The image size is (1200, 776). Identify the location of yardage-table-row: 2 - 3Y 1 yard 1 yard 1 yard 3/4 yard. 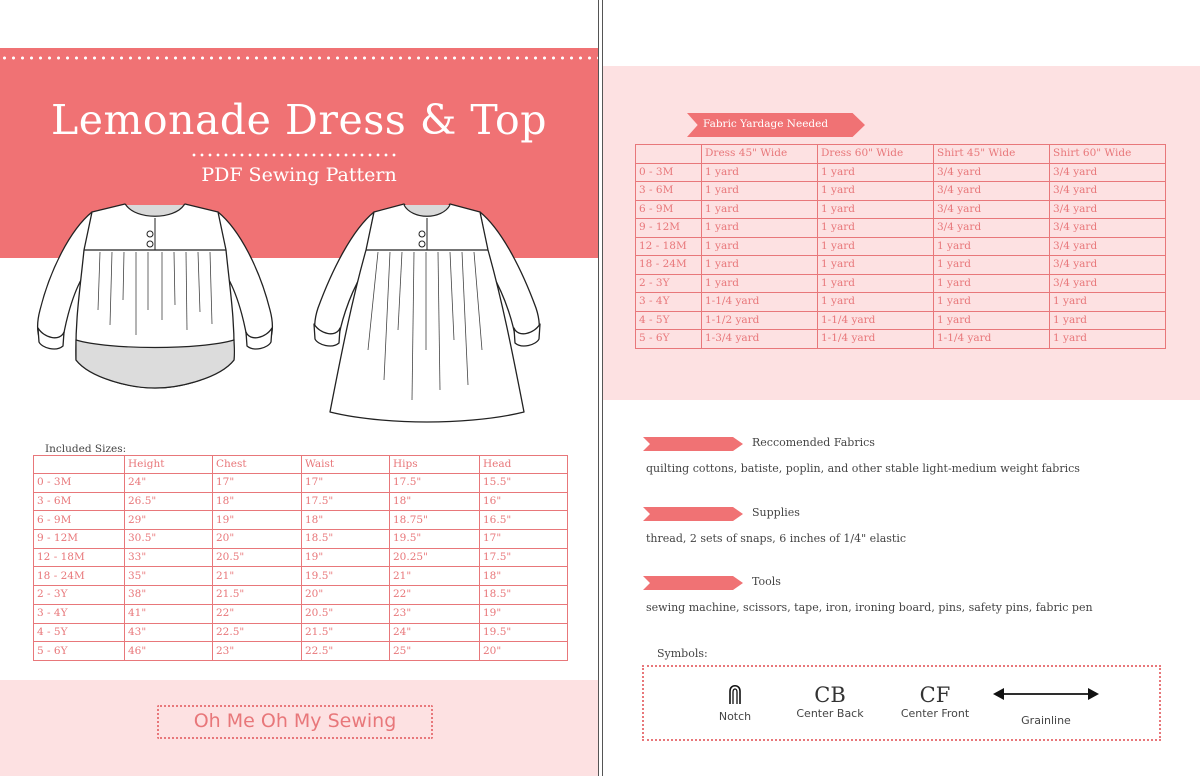
(900, 283).